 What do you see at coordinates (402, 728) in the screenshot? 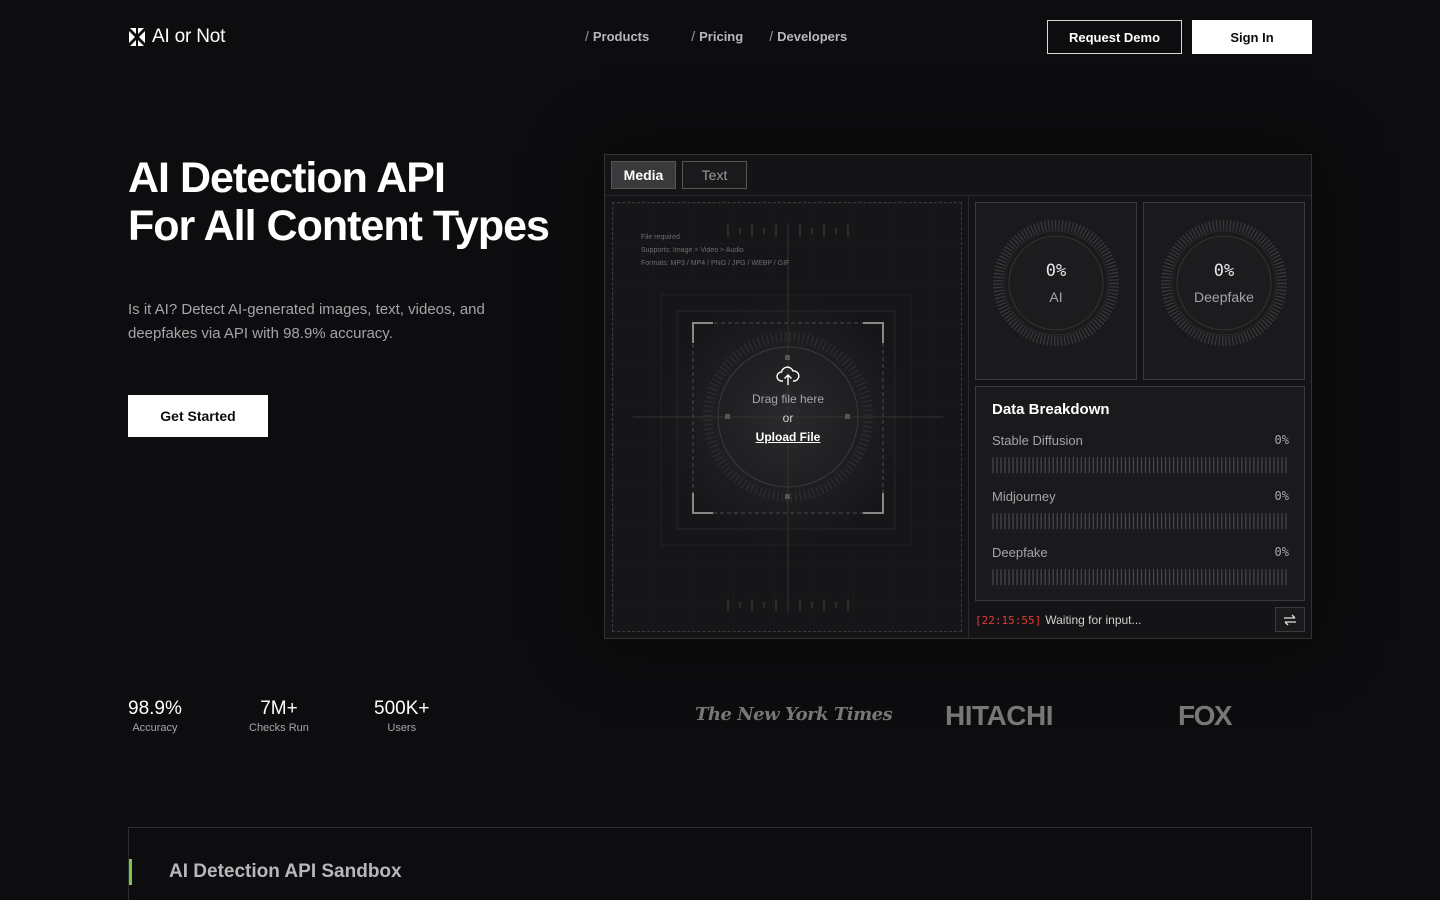
I see `stat-label: Users` at bounding box center [402, 728].